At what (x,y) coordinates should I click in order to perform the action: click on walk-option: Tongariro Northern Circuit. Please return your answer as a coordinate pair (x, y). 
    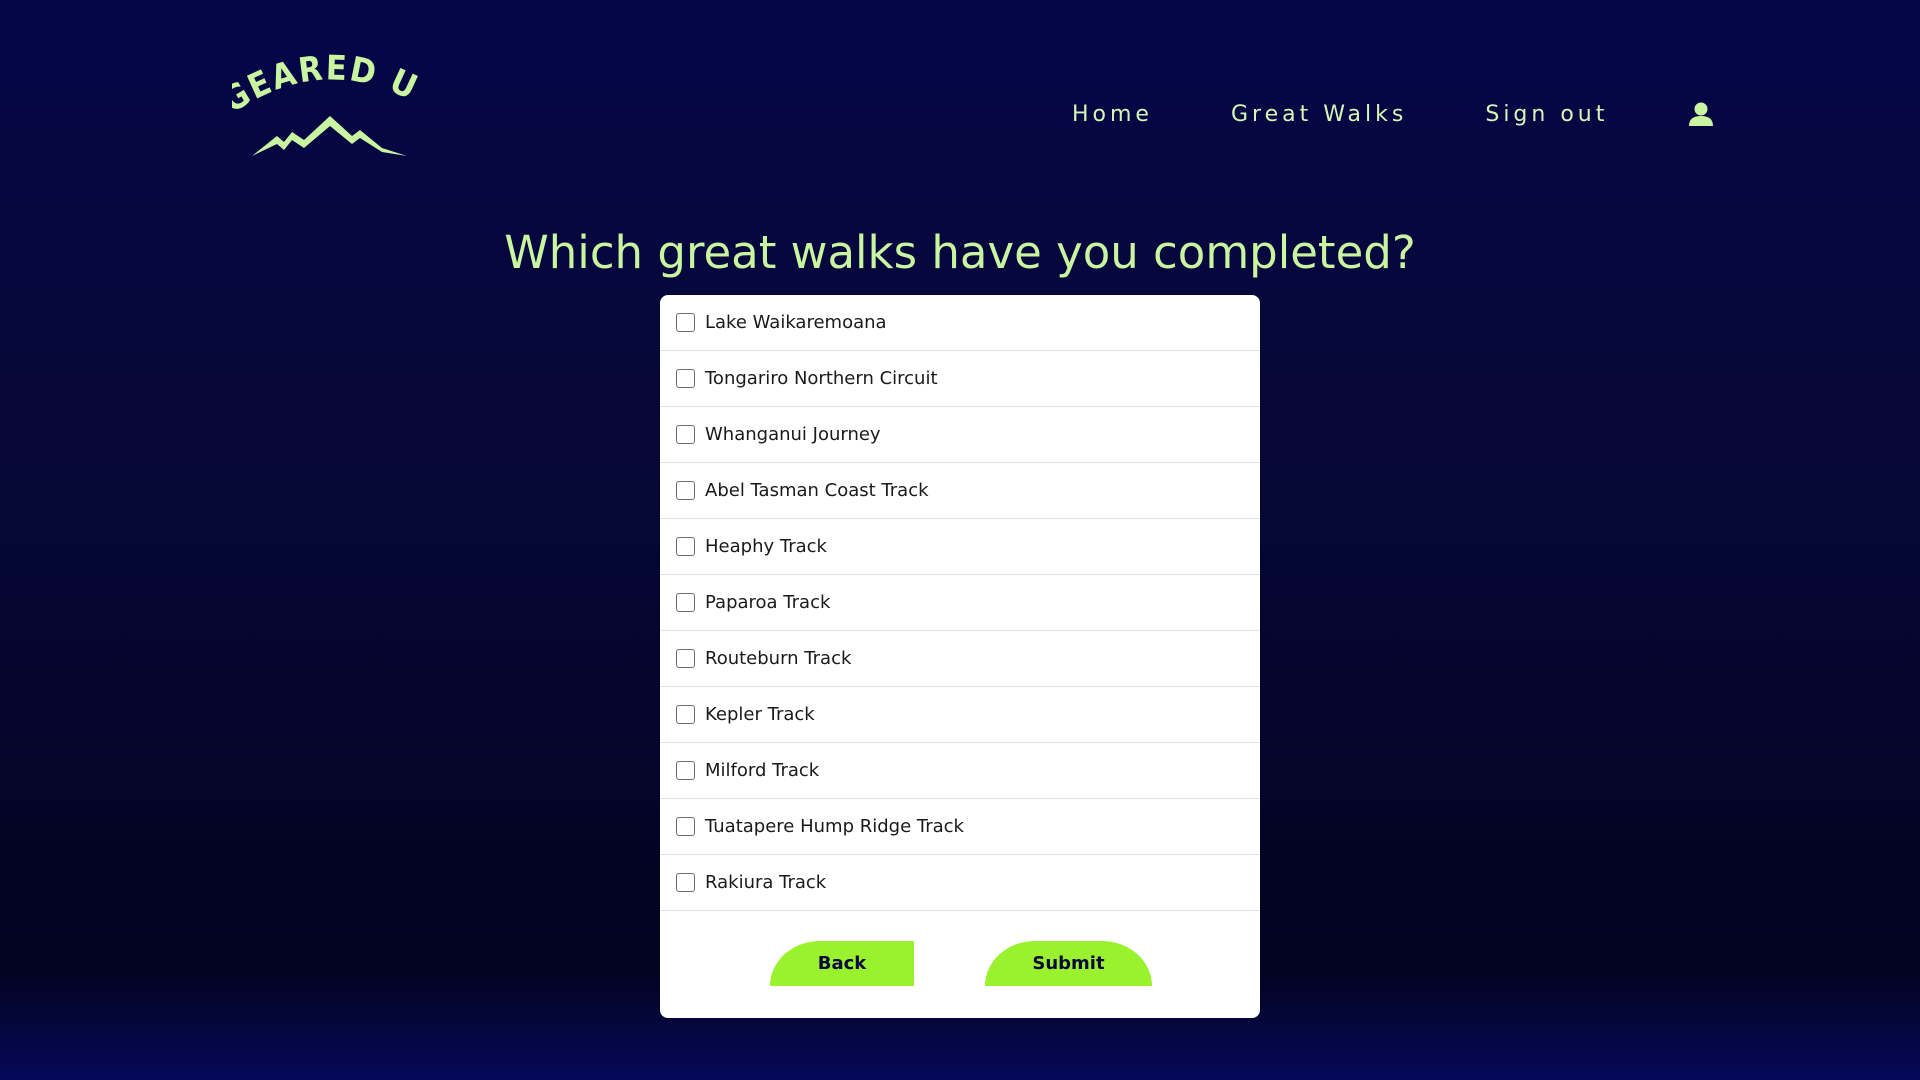
    Looking at the image, I should click on (960, 379).